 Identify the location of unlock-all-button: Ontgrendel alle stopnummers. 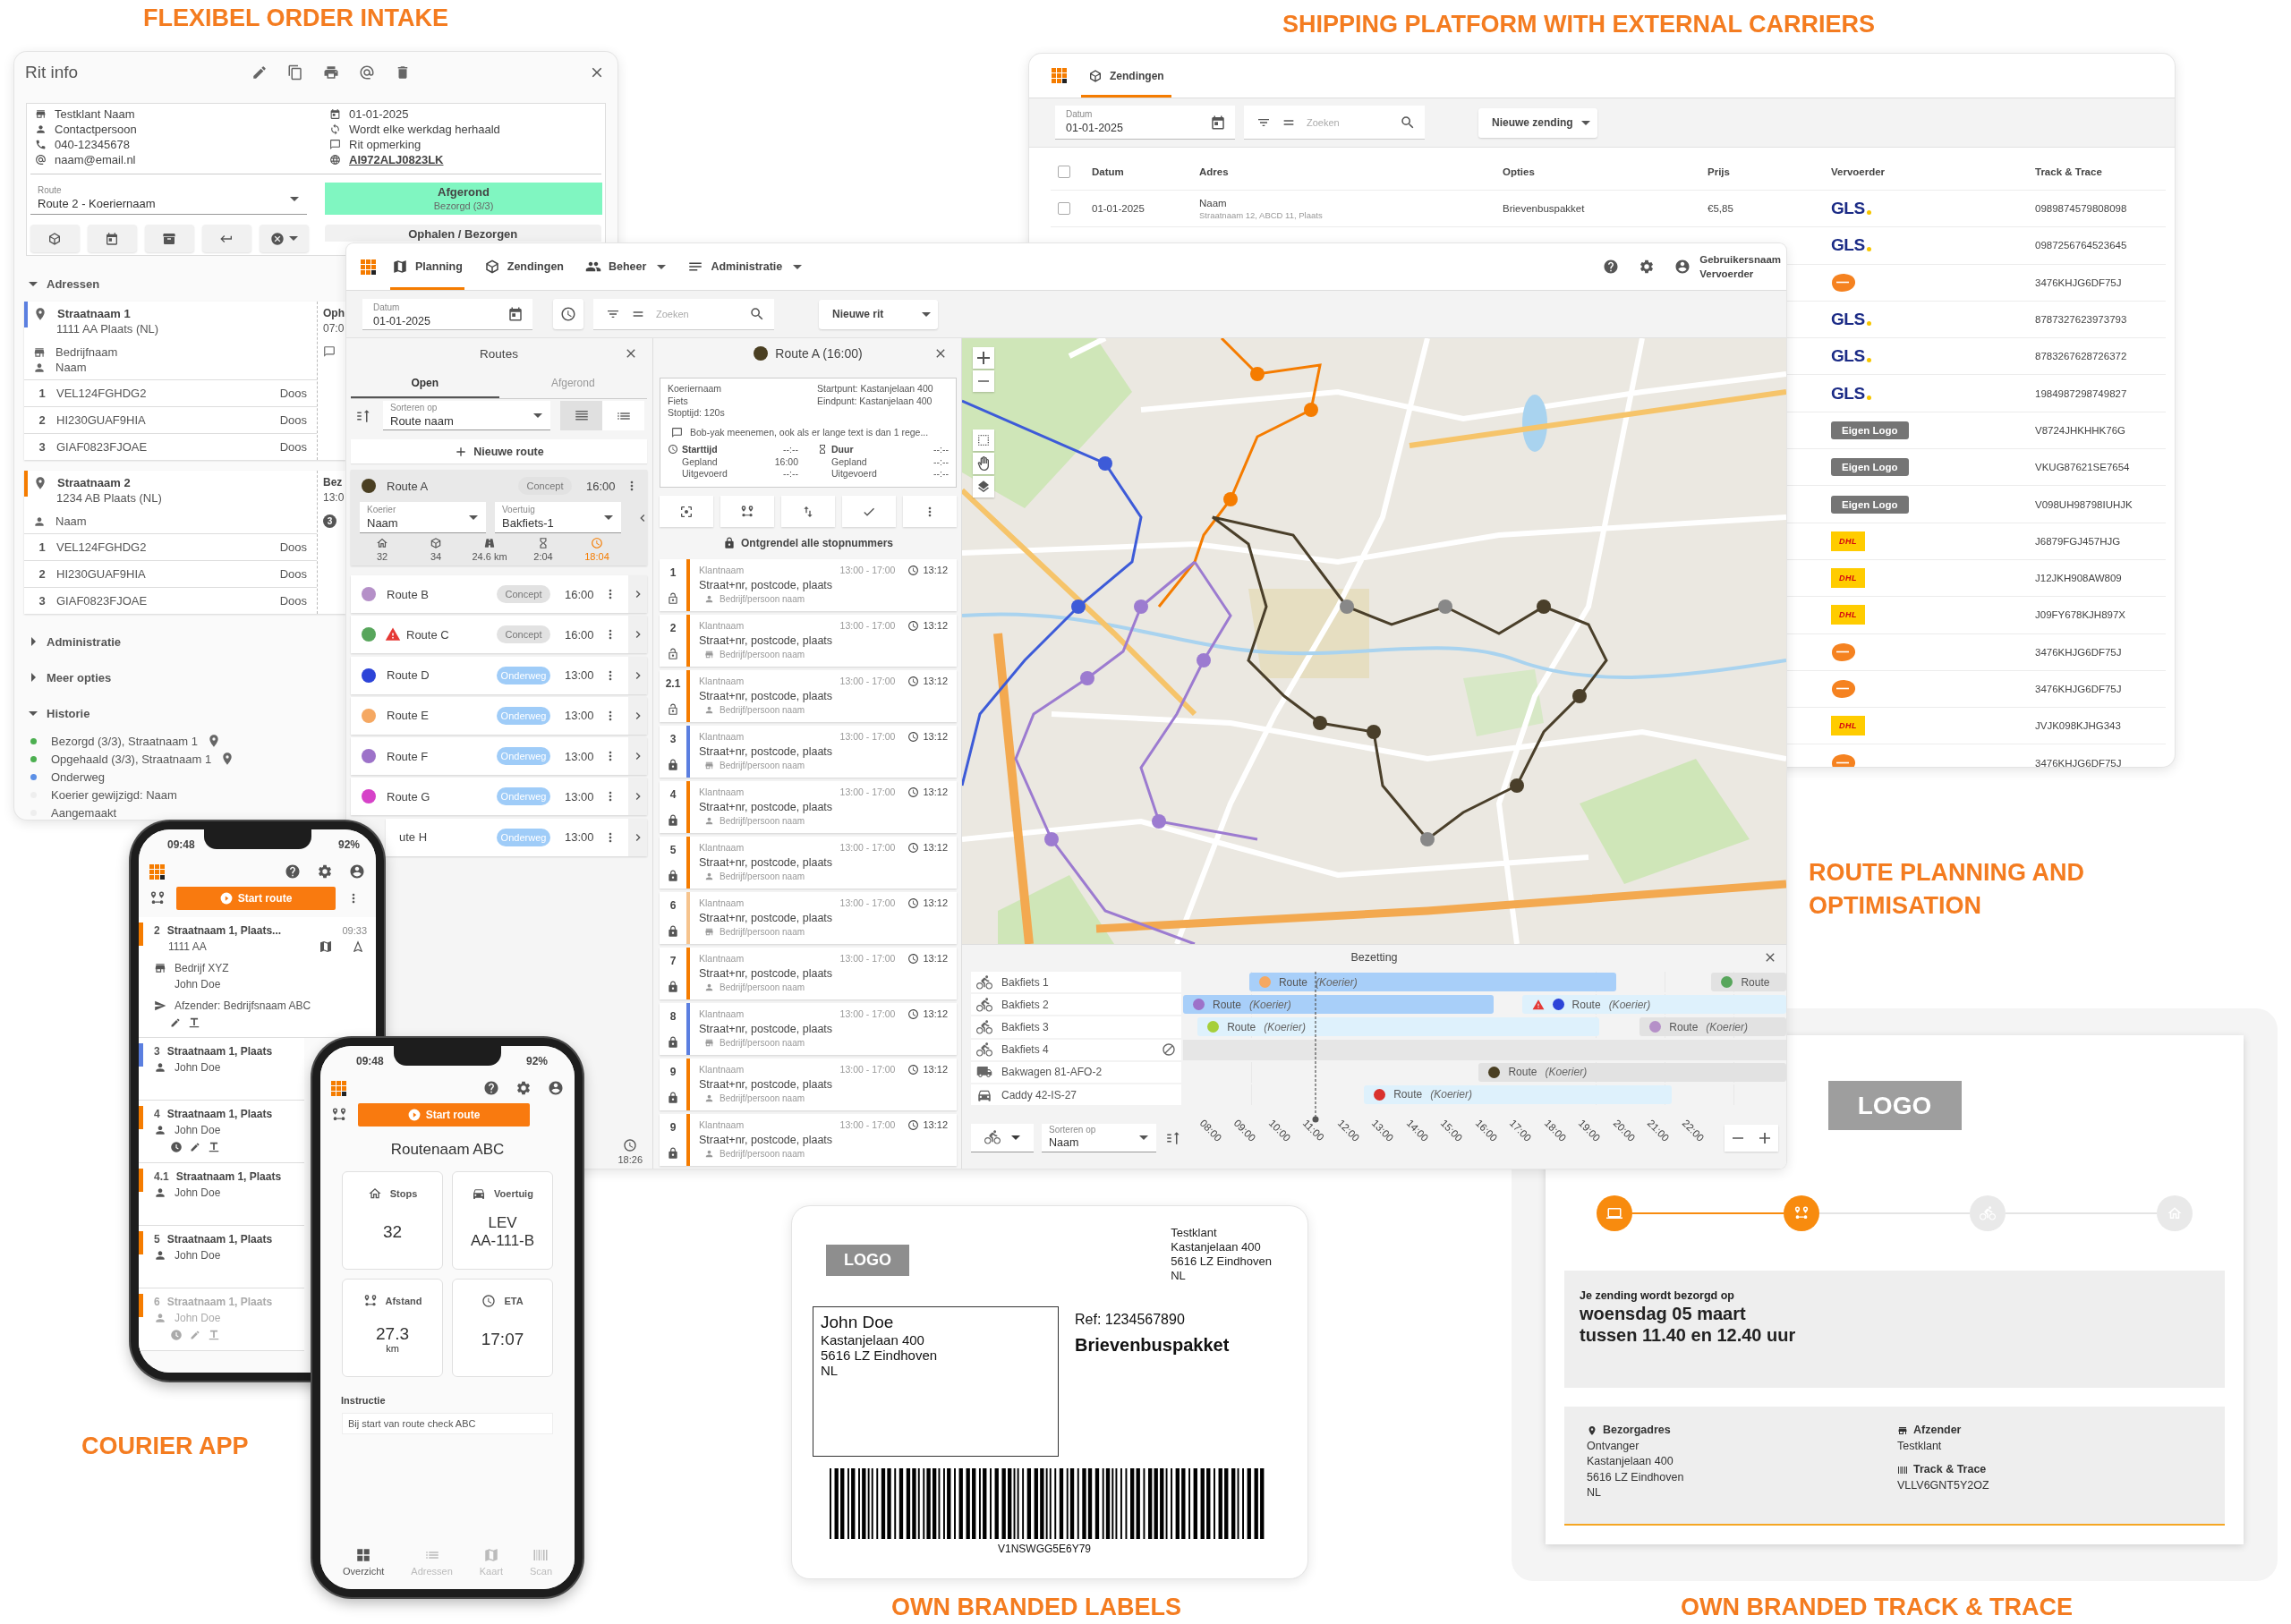
(808, 543).